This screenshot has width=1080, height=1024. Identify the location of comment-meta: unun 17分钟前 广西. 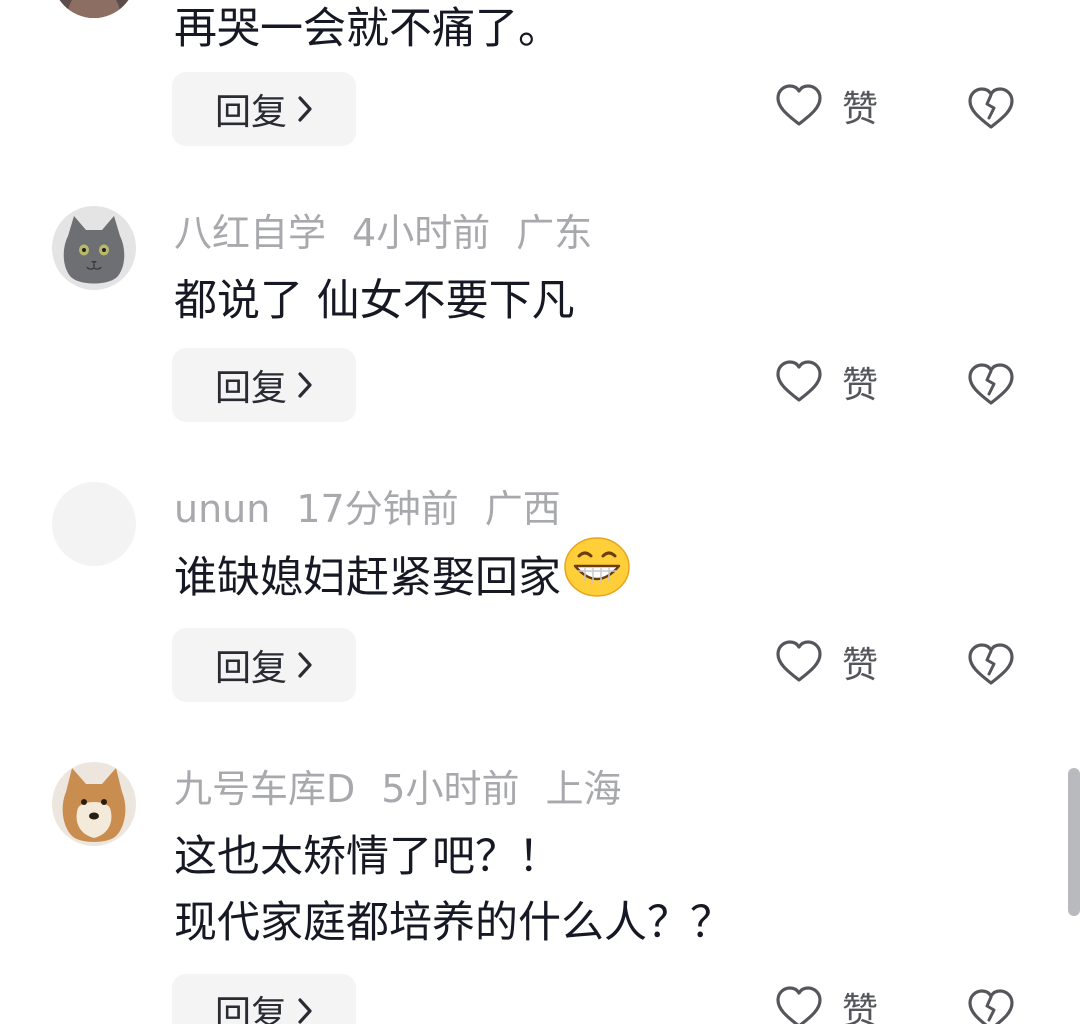
(367, 509).